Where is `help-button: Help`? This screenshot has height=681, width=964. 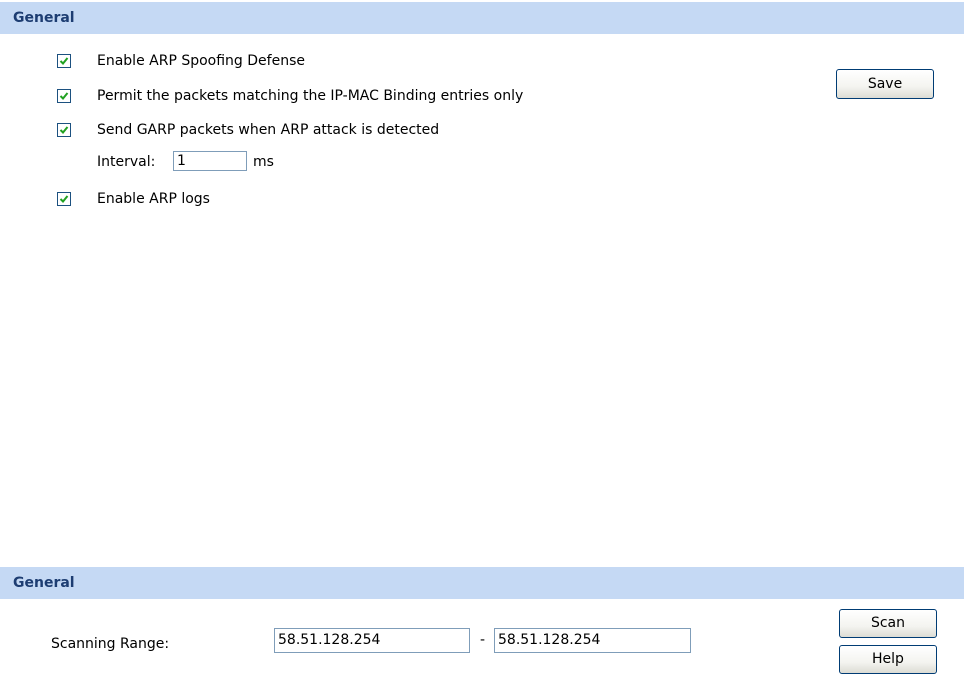
help-button: Help is located at coordinates (888, 659).